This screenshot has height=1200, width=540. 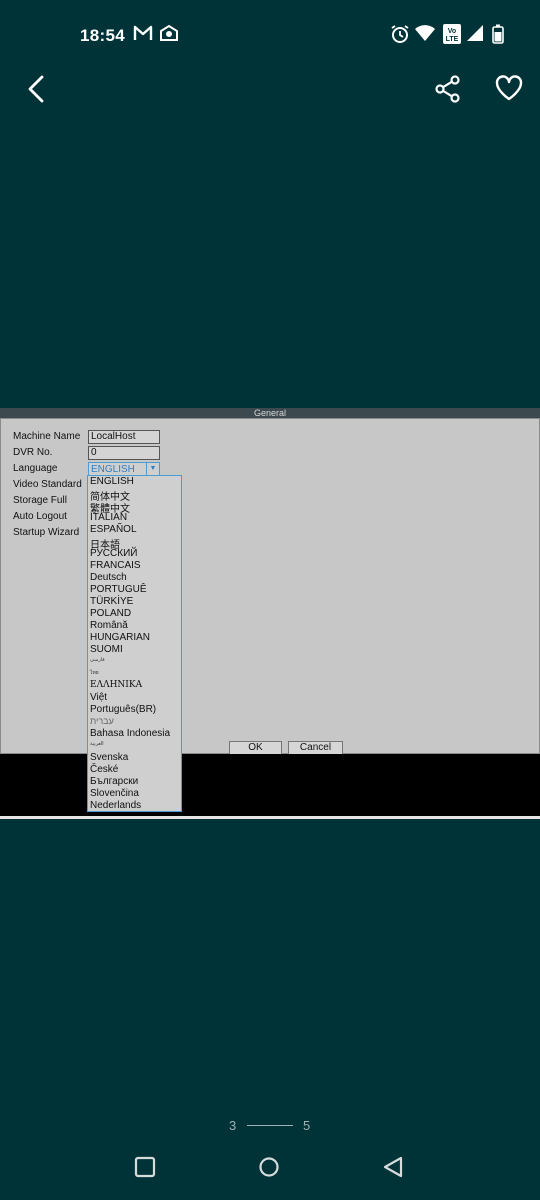 I want to click on volte-icon: Vo LTE, so click(x=452, y=36).